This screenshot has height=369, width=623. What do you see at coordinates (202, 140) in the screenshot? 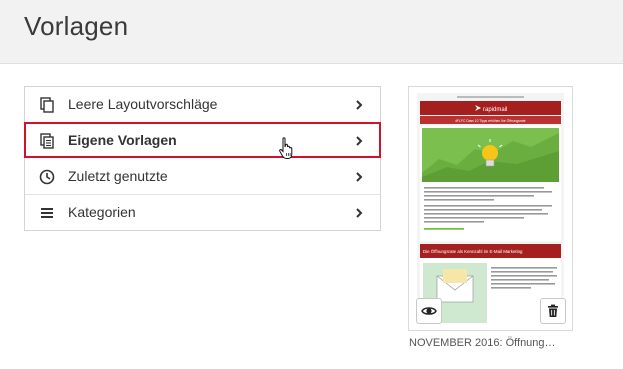
I see `menu-item-own-templates: Eigene Vorlagen` at bounding box center [202, 140].